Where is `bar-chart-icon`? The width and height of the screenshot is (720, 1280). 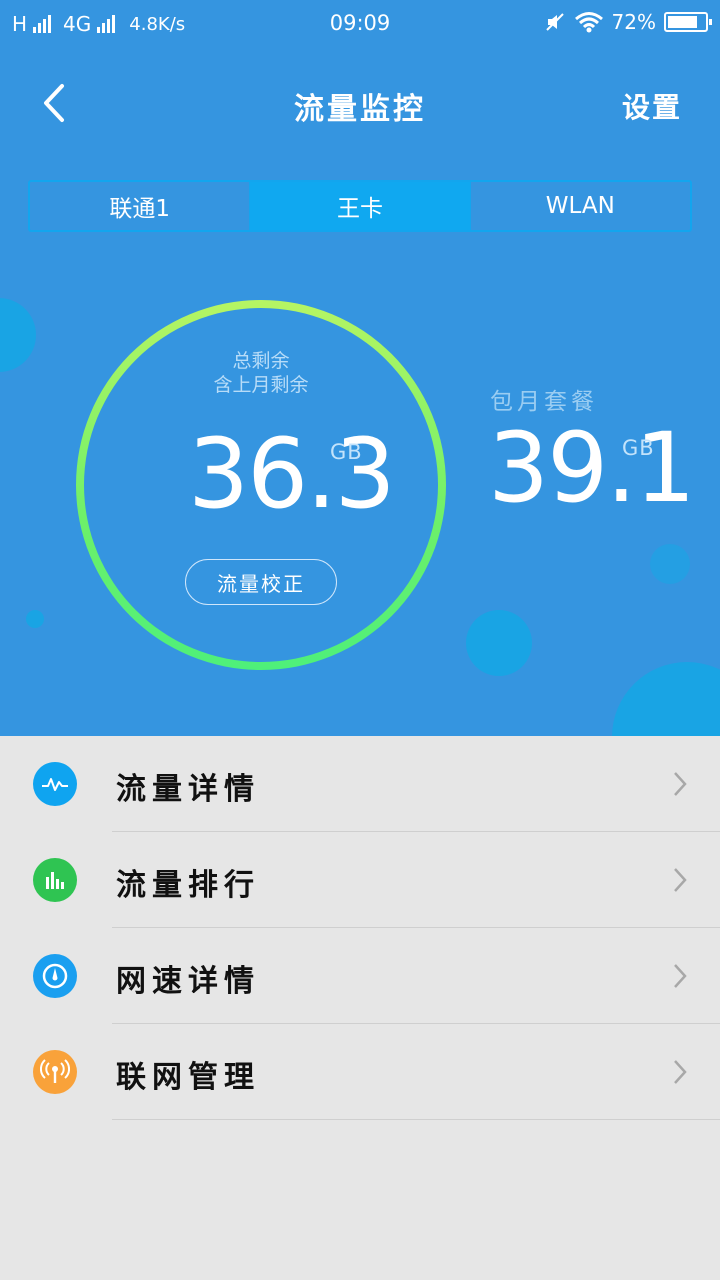 bar-chart-icon is located at coordinates (55, 880).